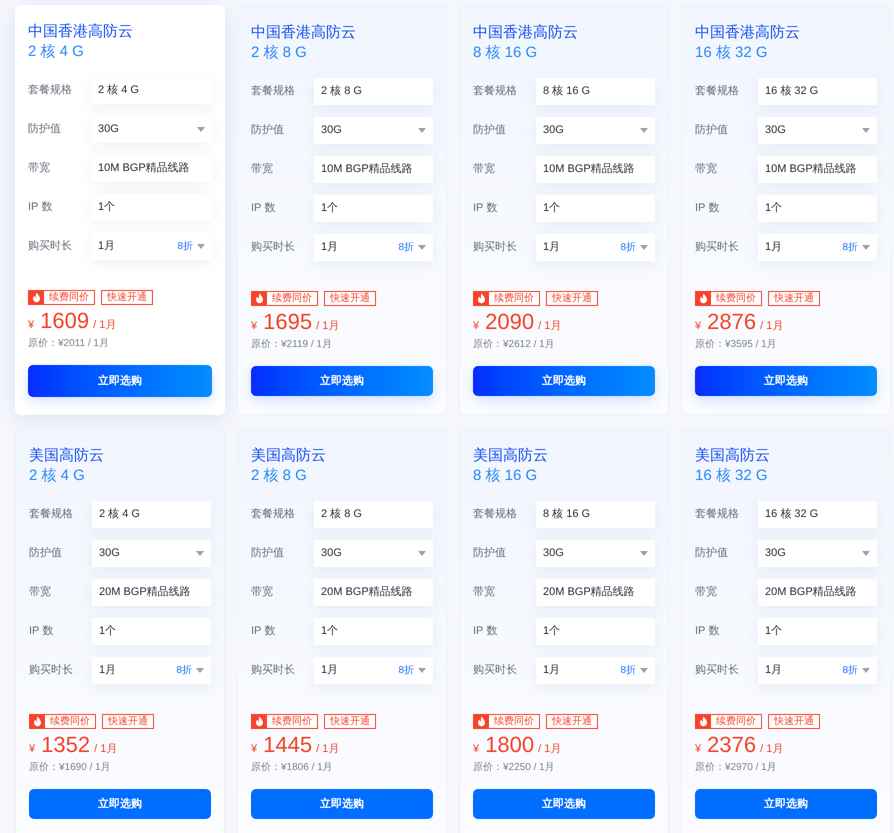  I want to click on promo-tag: 快速开通, so click(794, 721).